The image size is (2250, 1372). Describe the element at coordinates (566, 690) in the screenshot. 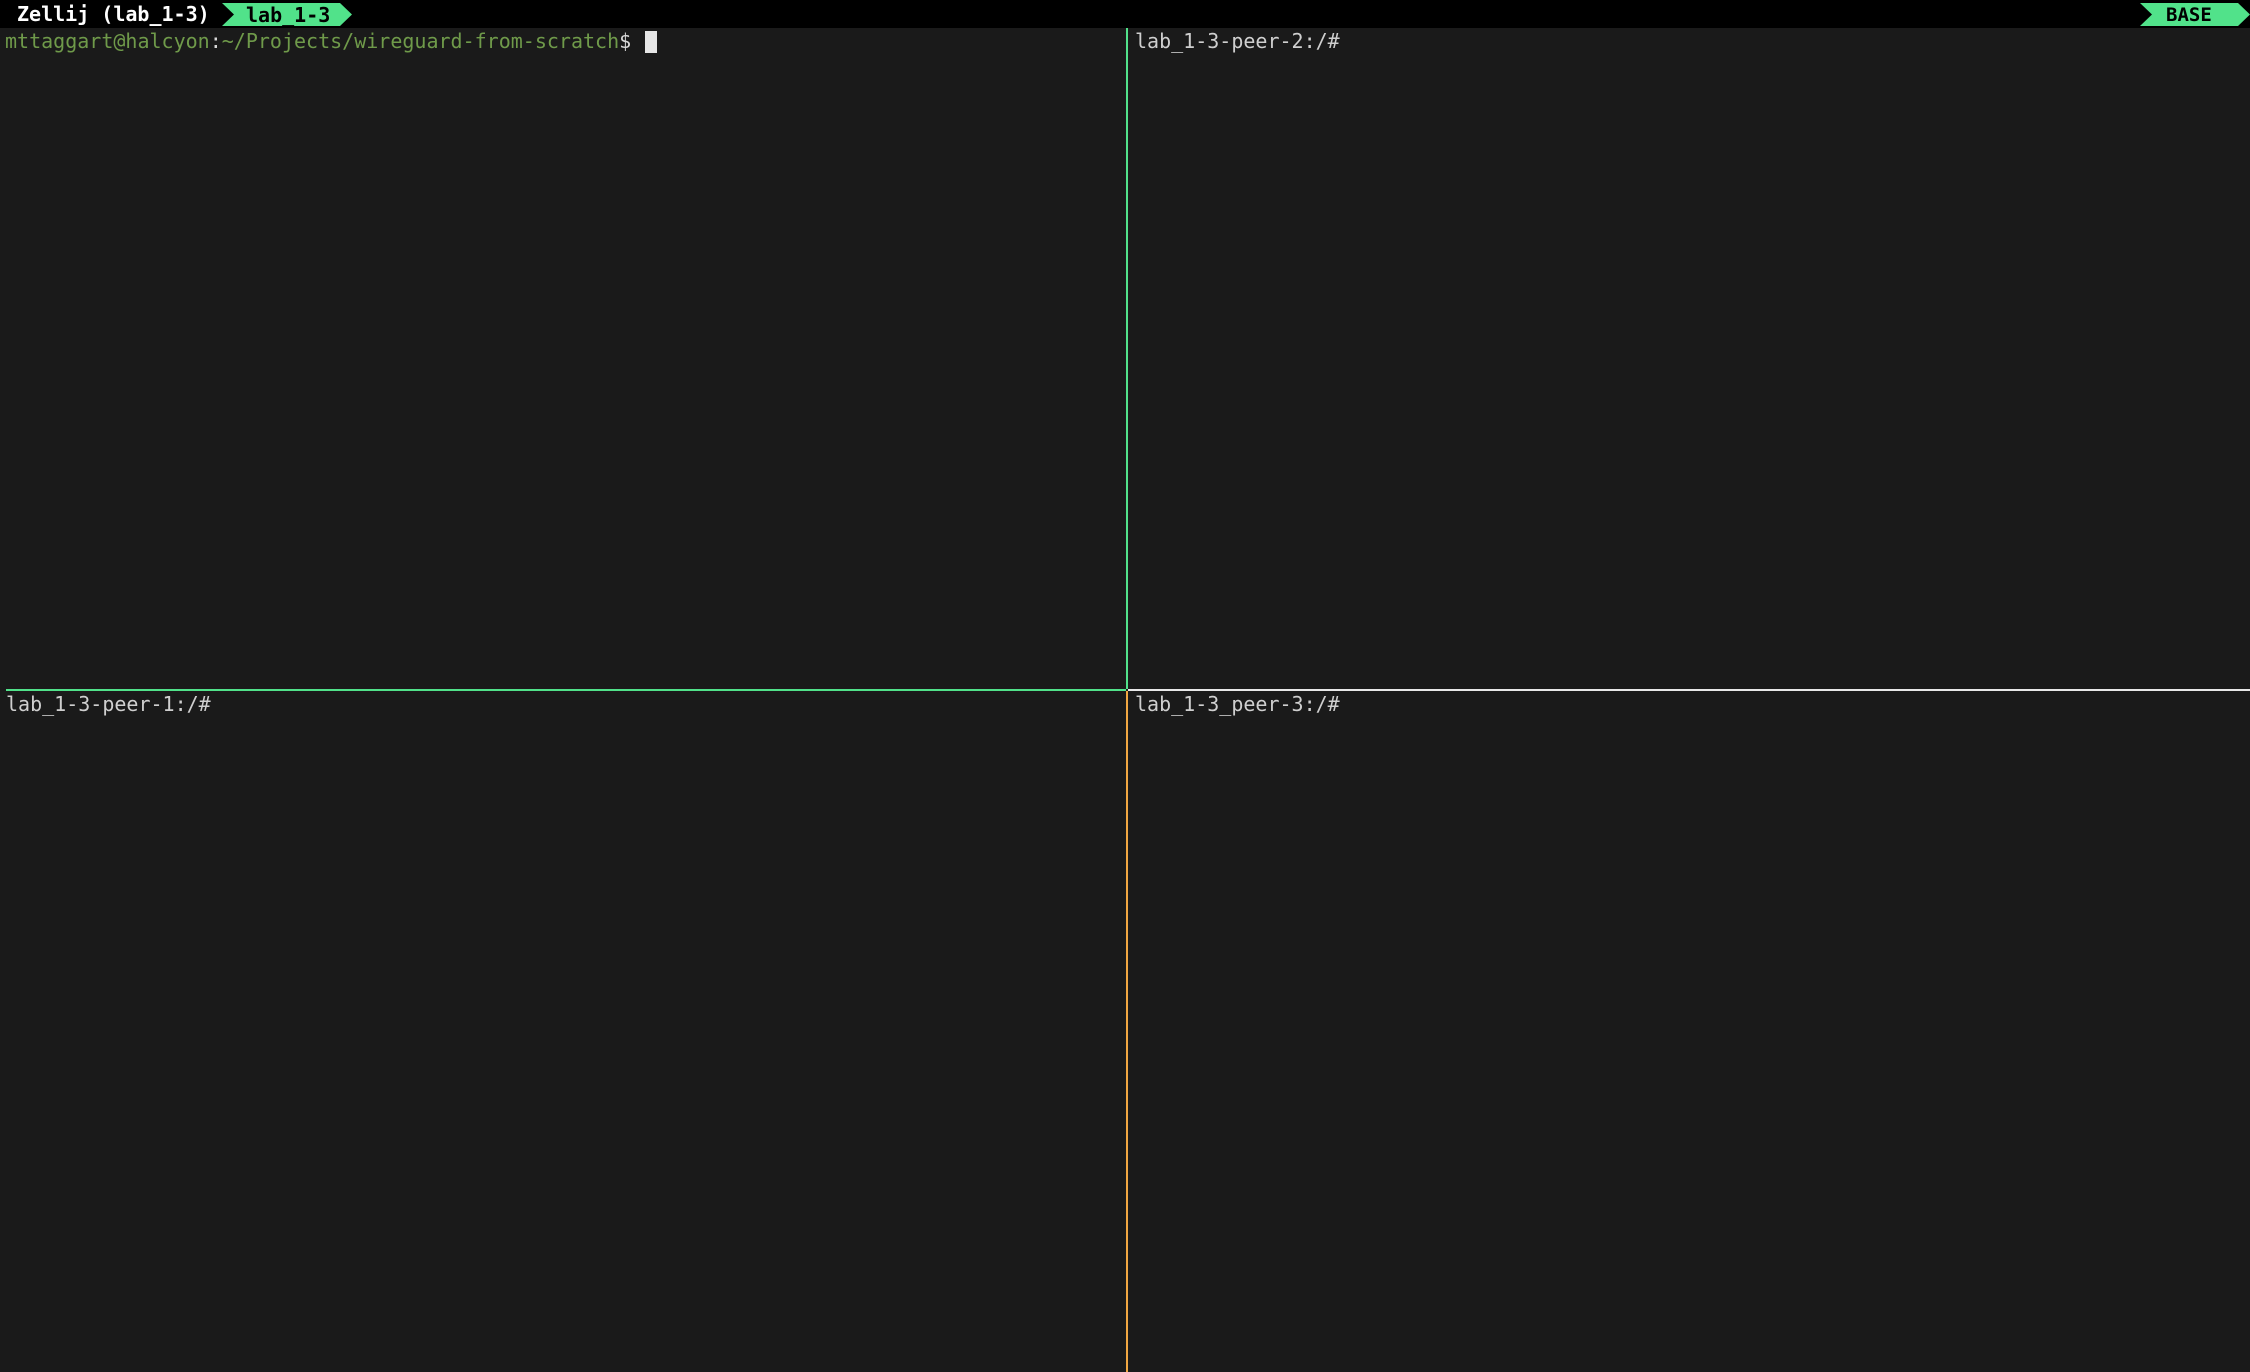

I see `pane-divider-horizontal-left` at that location.